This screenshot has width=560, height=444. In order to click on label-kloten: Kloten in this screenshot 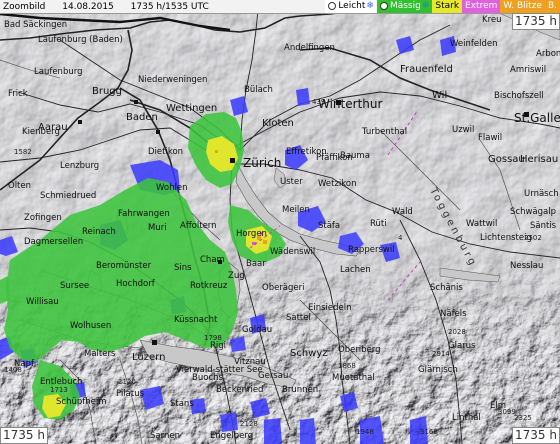, I will do `click(278, 123)`.